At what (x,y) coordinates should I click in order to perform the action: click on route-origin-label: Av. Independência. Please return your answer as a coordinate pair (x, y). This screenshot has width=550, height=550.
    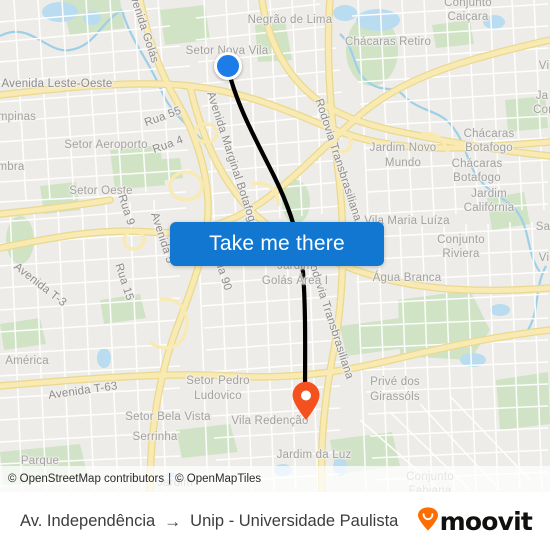
    Looking at the image, I should click on (88, 520).